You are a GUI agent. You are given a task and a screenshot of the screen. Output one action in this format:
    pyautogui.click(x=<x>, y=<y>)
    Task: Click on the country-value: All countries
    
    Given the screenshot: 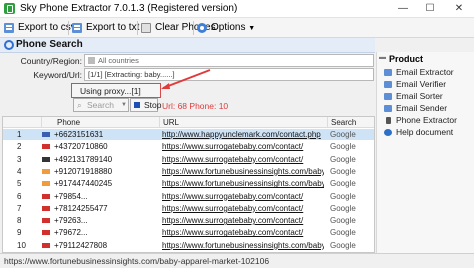 What is the action you would take?
    pyautogui.click(x=118, y=60)
    